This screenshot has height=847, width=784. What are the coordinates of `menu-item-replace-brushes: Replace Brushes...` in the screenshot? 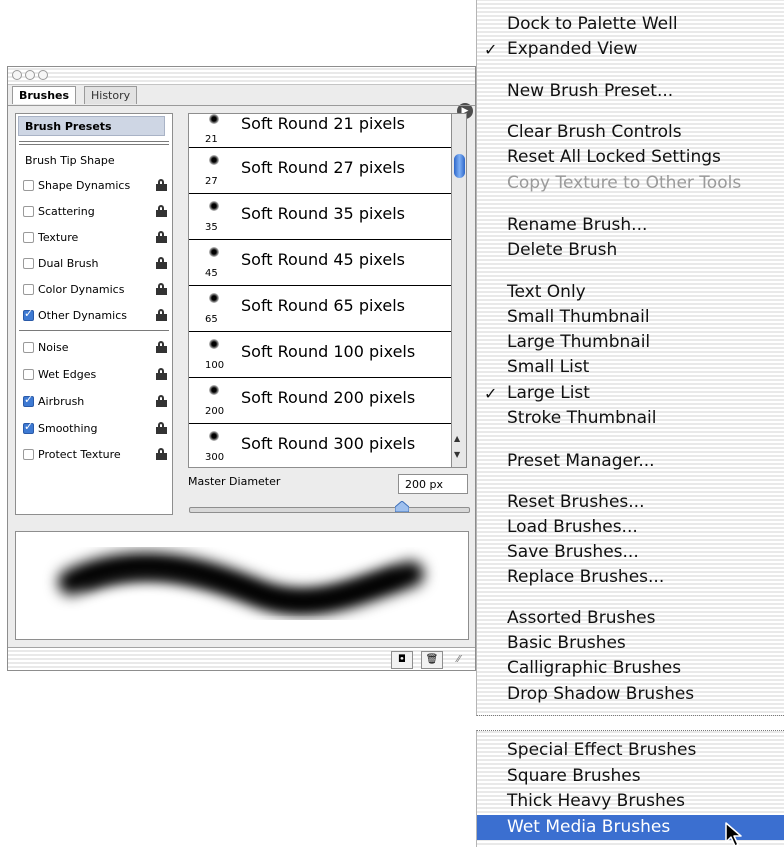 It's located at (630, 577).